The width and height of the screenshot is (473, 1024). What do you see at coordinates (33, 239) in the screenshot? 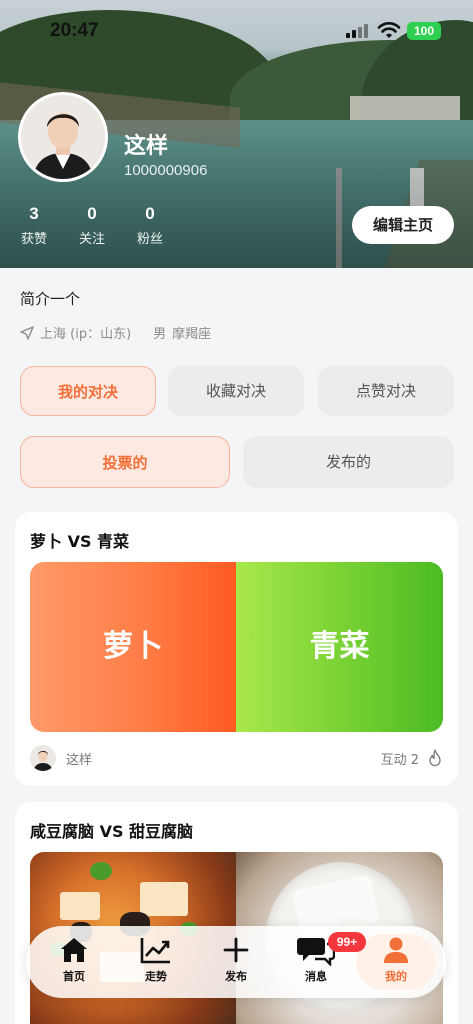
I see `stat-likes-label: 获赞` at bounding box center [33, 239].